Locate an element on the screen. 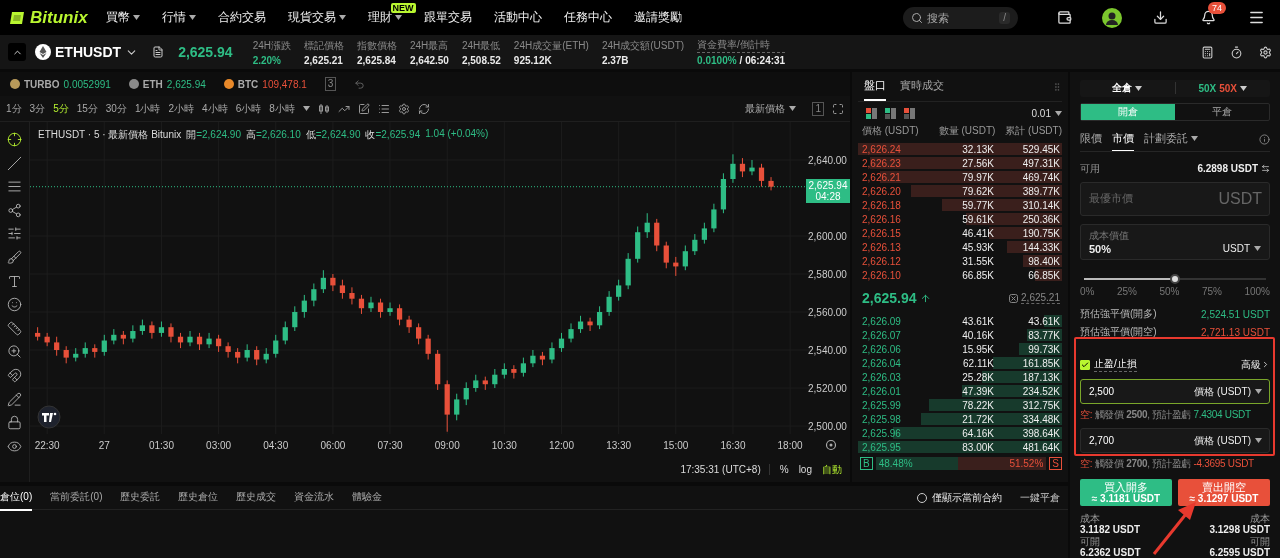 Image resolution: width=1280 pixels, height=558 pixels. layout-toggle: 3 is located at coordinates (330, 84).